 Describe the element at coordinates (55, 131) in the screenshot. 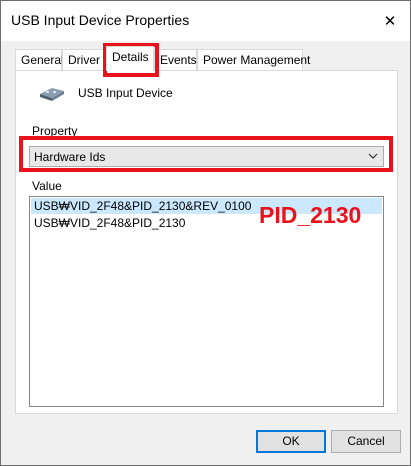

I see `property-label: Property` at that location.